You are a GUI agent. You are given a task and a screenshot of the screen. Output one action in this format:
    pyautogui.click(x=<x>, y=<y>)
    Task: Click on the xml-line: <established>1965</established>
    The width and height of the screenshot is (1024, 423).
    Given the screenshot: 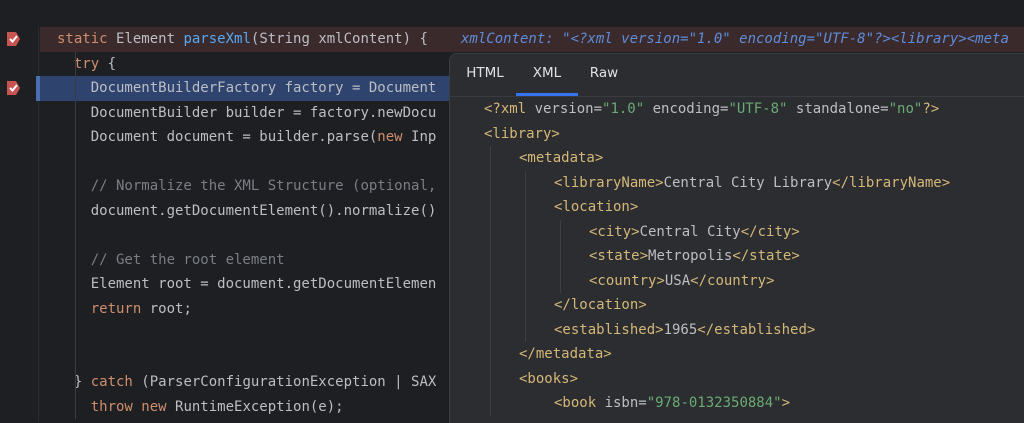 What is the action you would take?
    pyautogui.click(x=684, y=330)
    